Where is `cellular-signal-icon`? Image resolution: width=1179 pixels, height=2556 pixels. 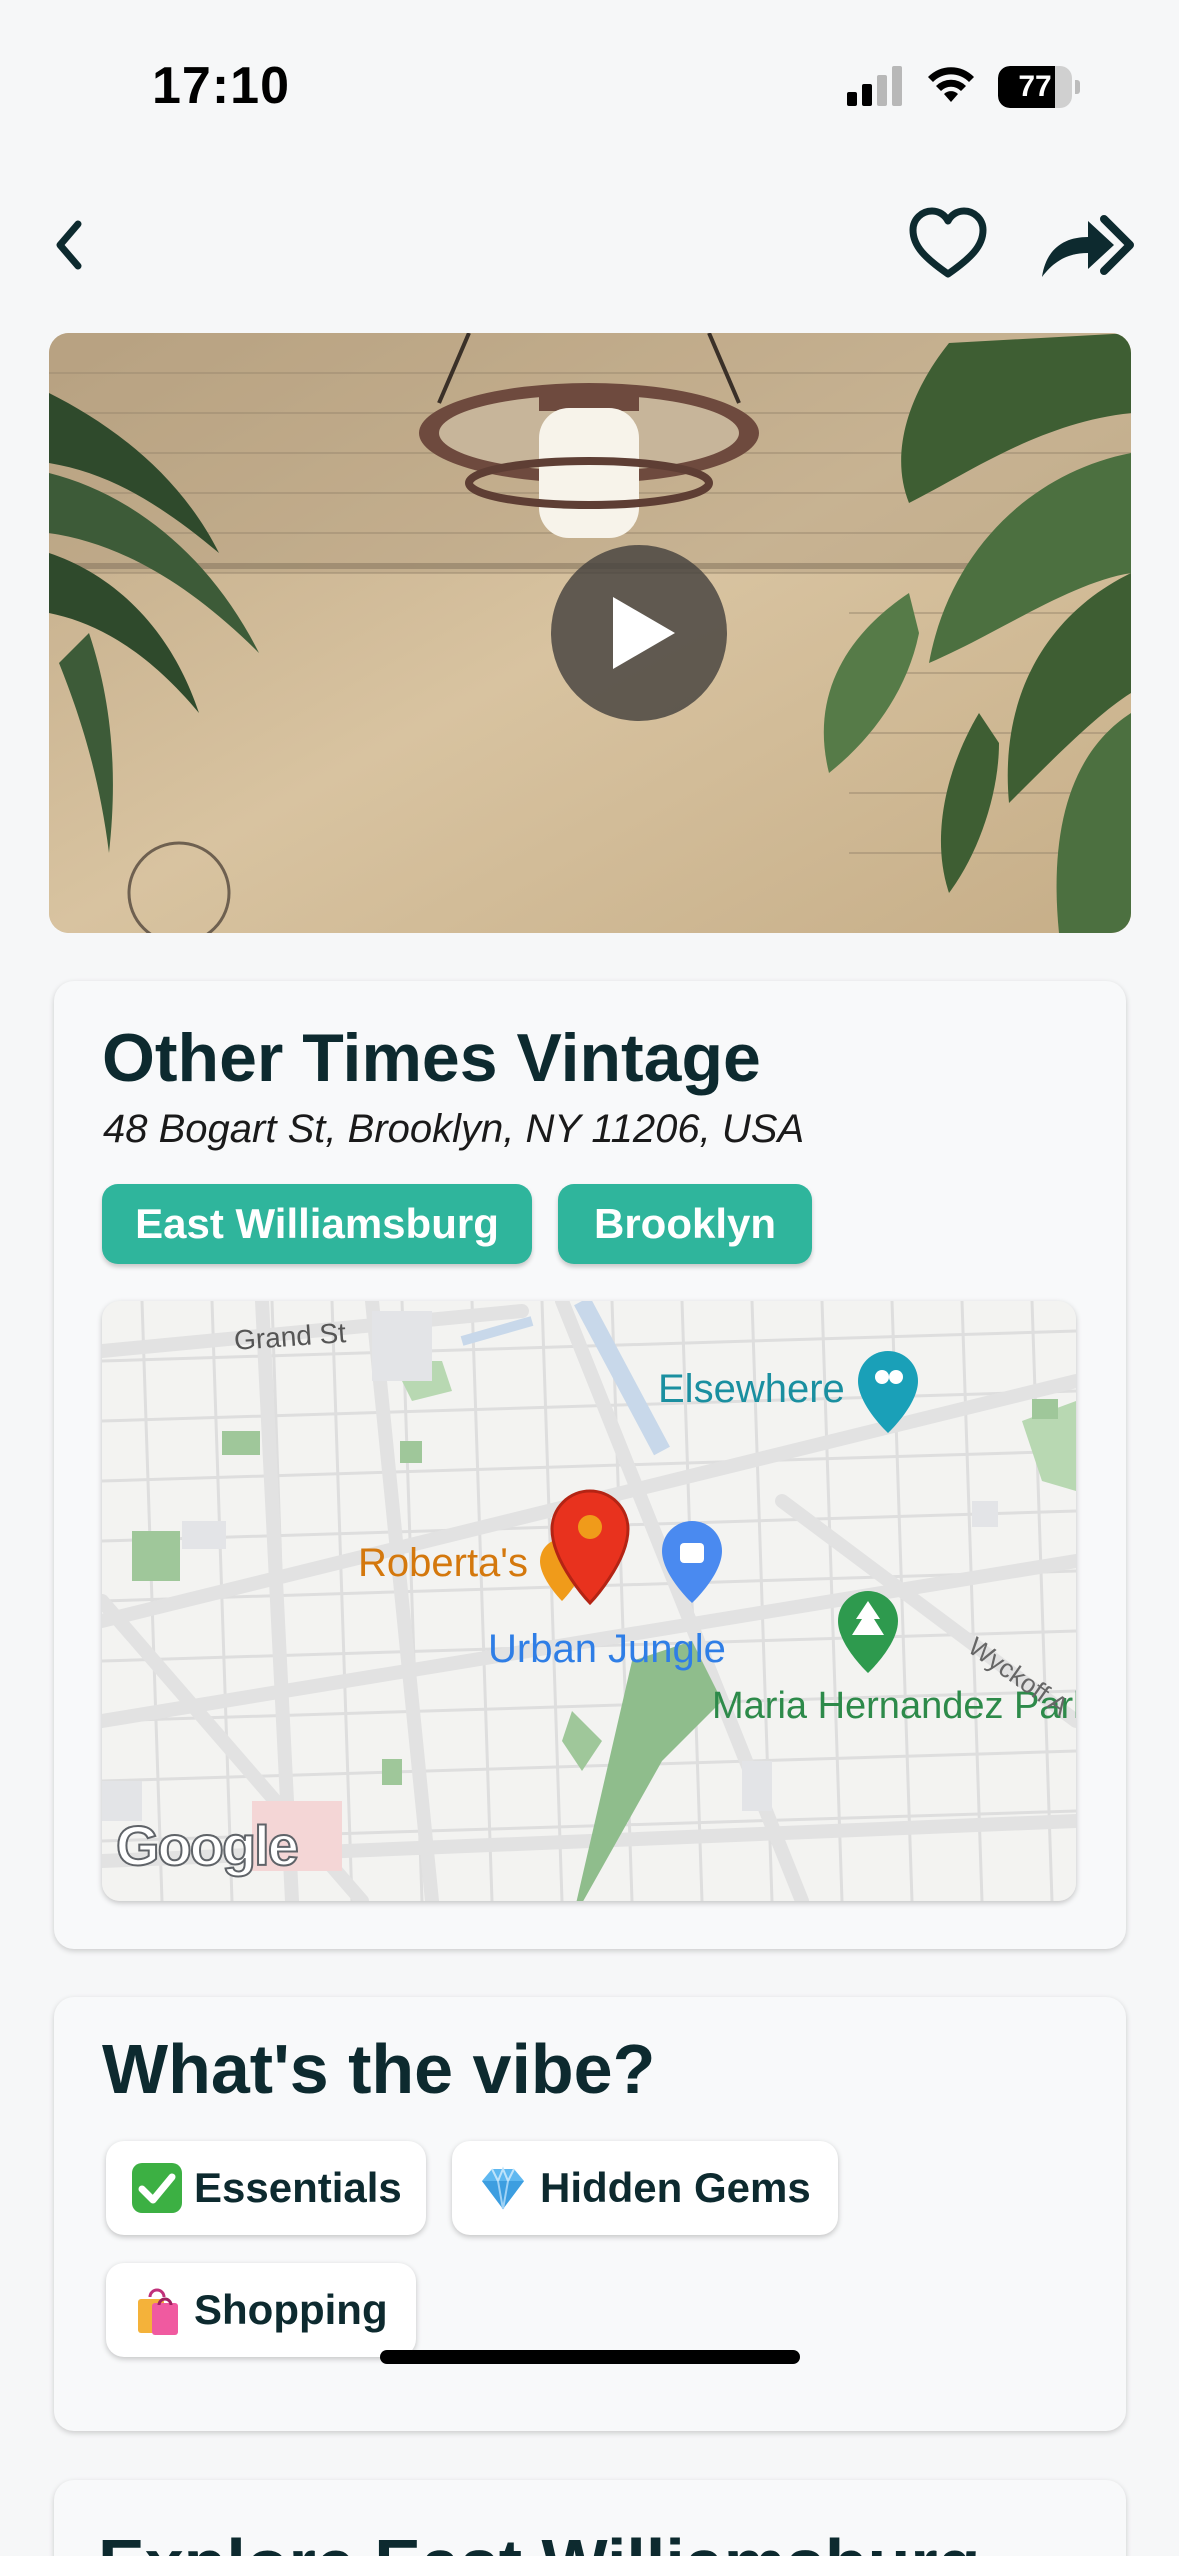 cellular-signal-icon is located at coordinates (874, 86).